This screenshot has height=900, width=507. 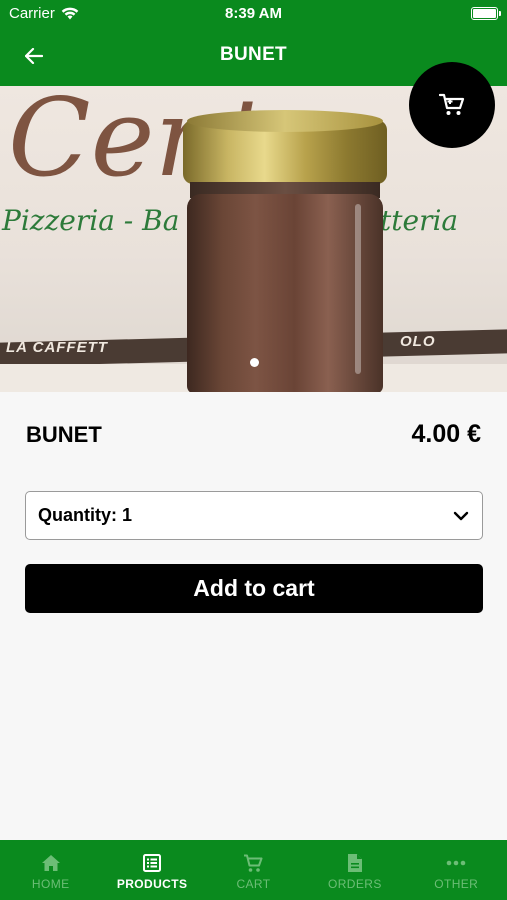 What do you see at coordinates (91, 220) in the screenshot?
I see `image-text-sub-left: Pizzeria - Ba` at bounding box center [91, 220].